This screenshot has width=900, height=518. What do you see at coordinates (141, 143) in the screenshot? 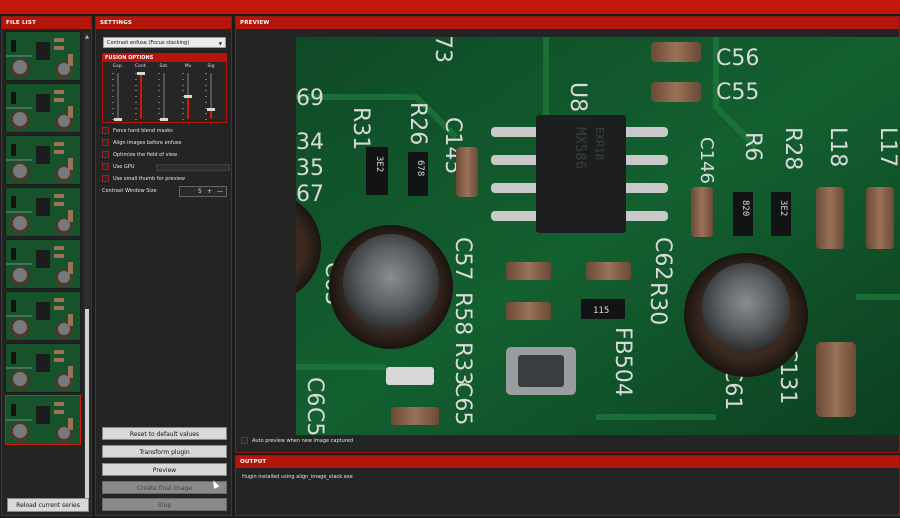
I see `option-align-images: Align images before enfuse` at bounding box center [141, 143].